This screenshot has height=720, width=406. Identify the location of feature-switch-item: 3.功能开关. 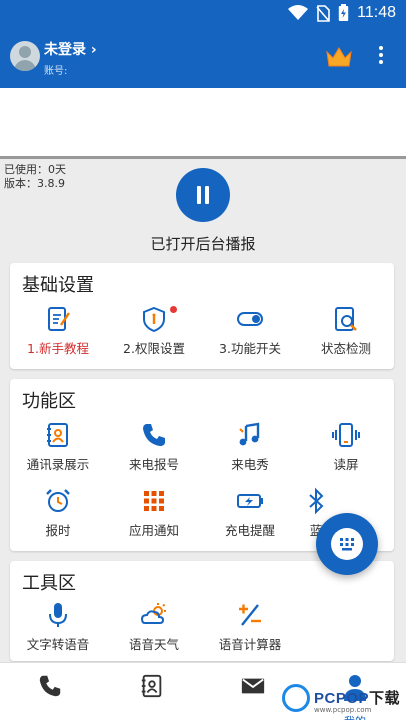
(250, 331).